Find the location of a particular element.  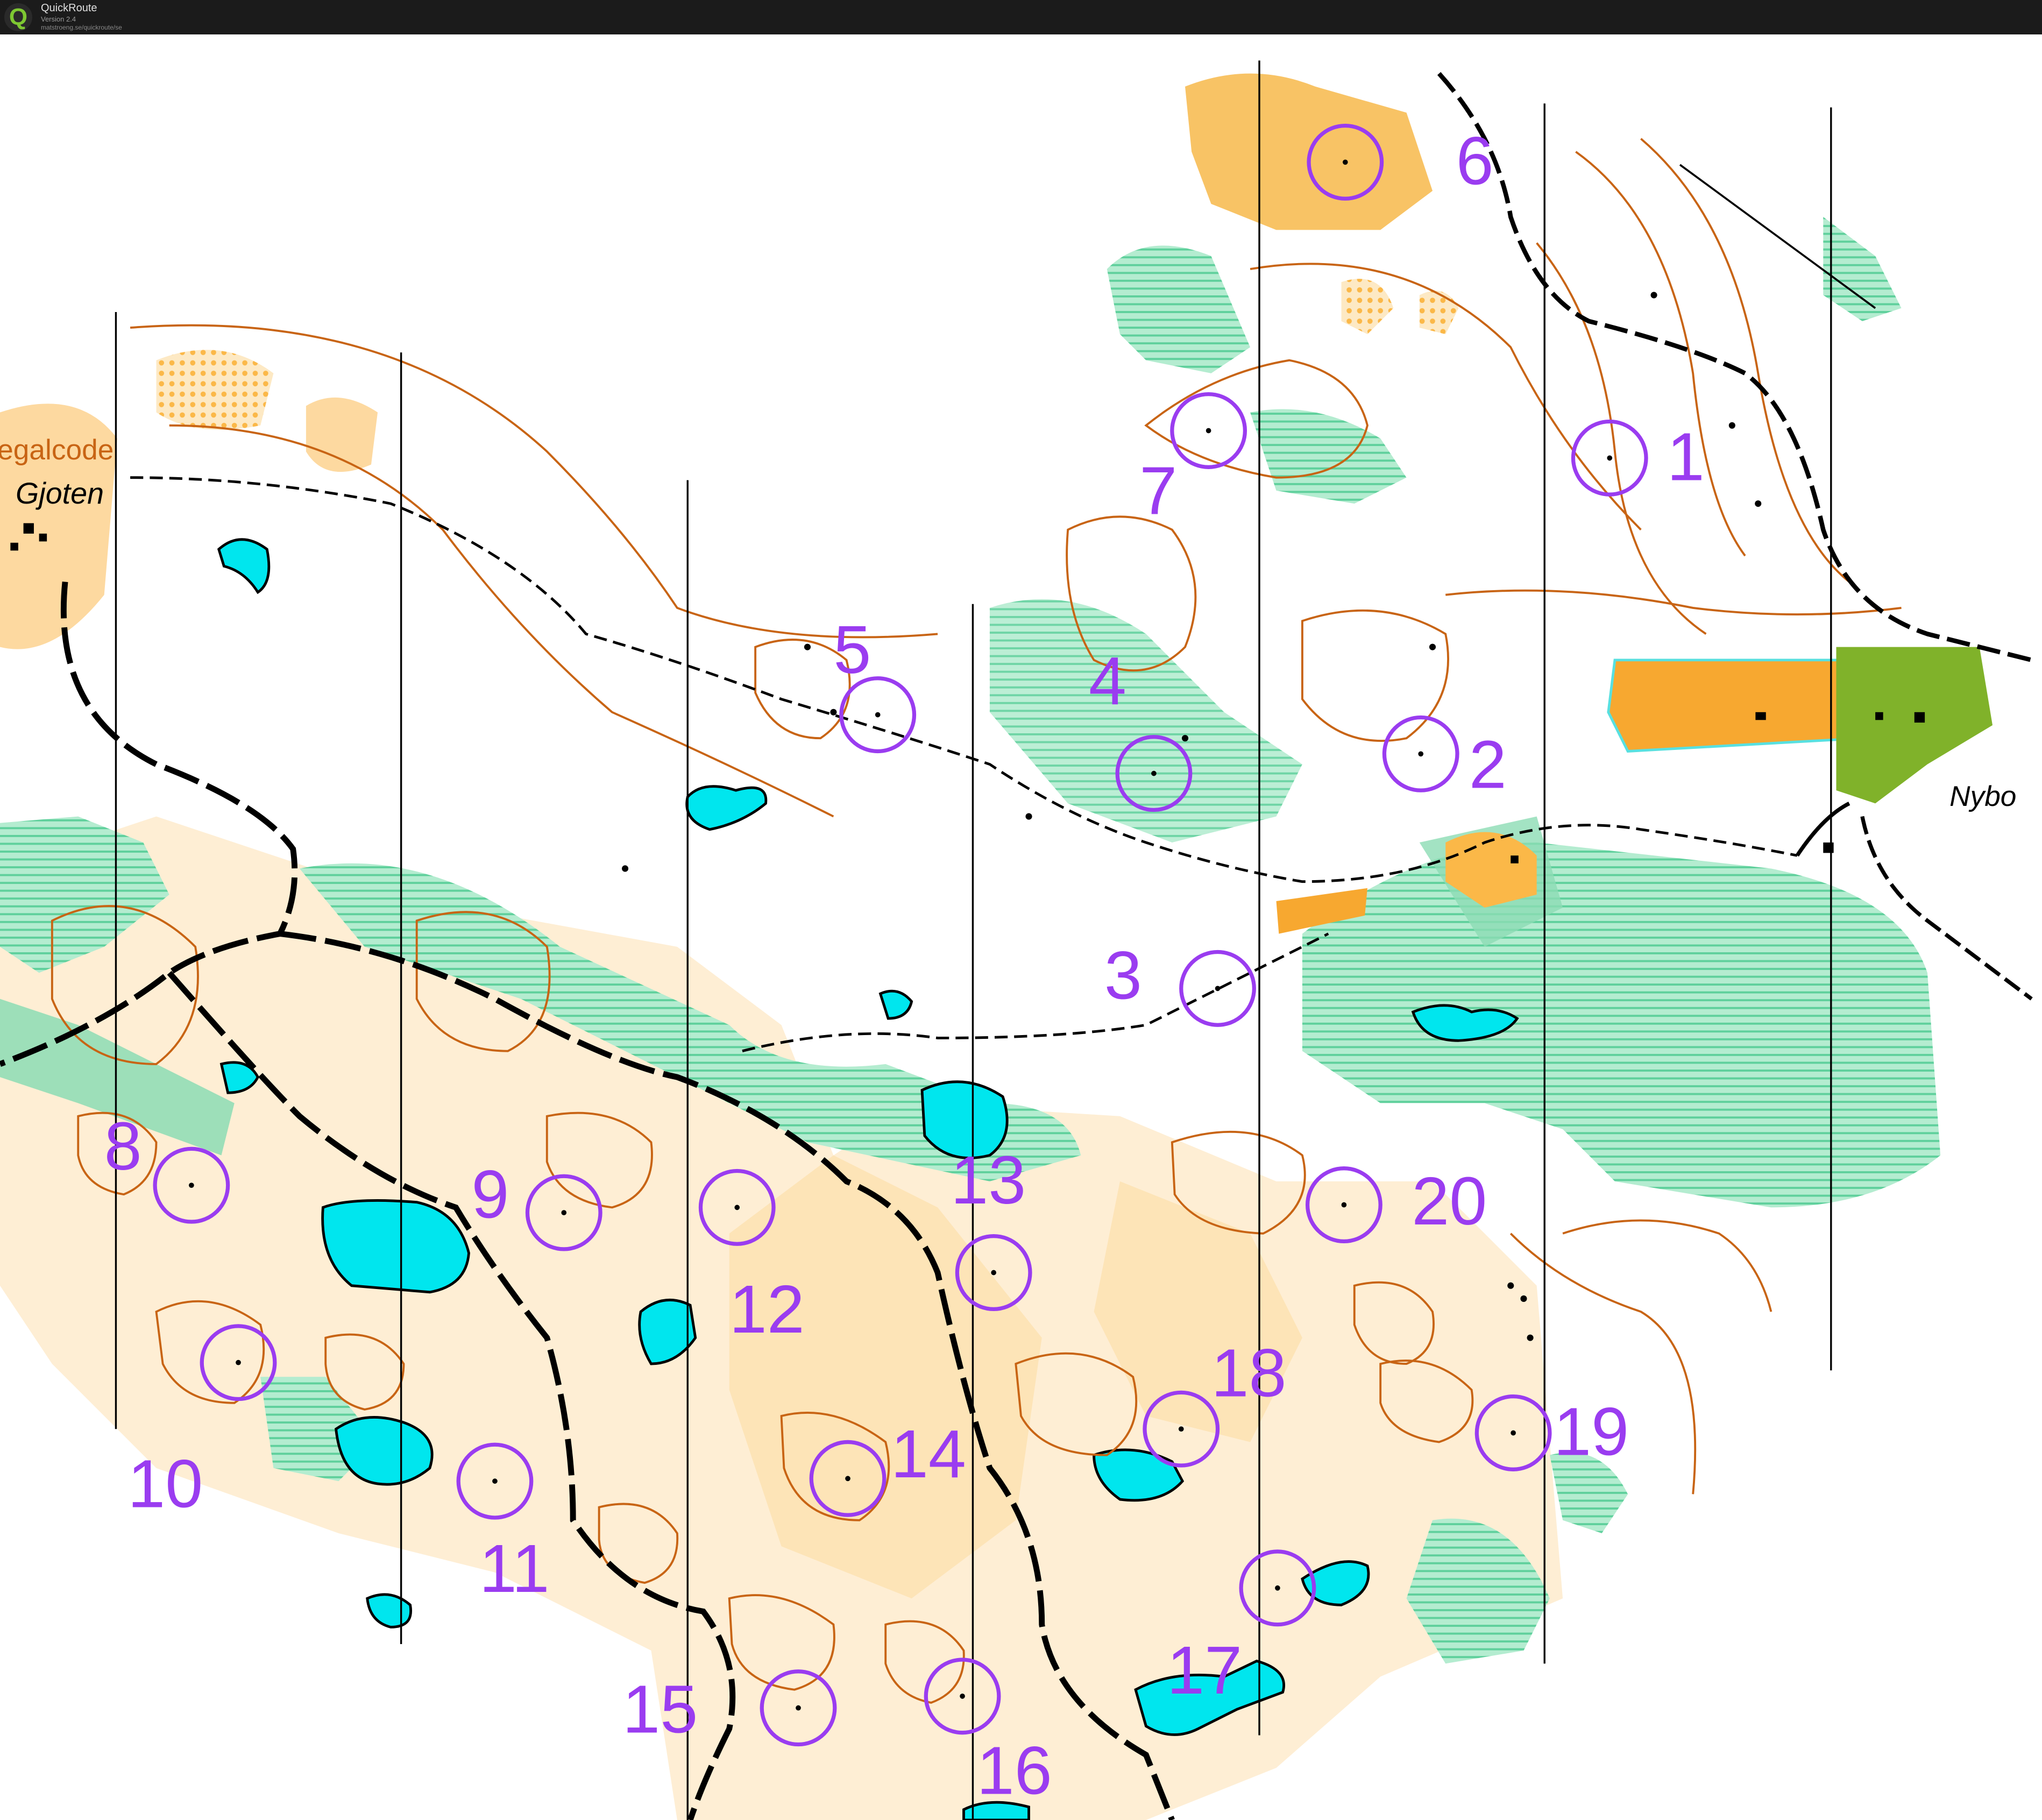

control-number-9: 9 is located at coordinates (490, 1195).